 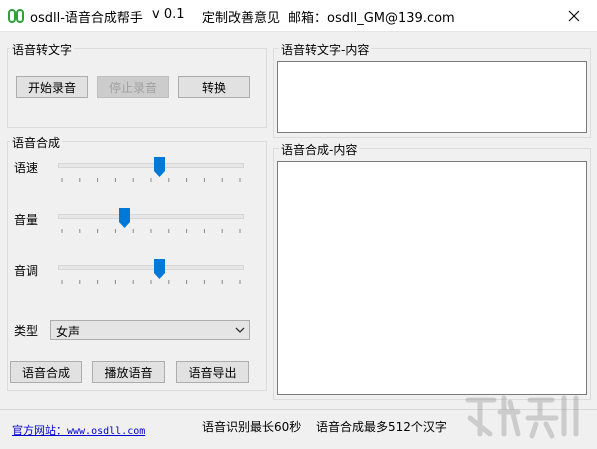 I want to click on version-label: v 0.1, so click(x=168, y=14).